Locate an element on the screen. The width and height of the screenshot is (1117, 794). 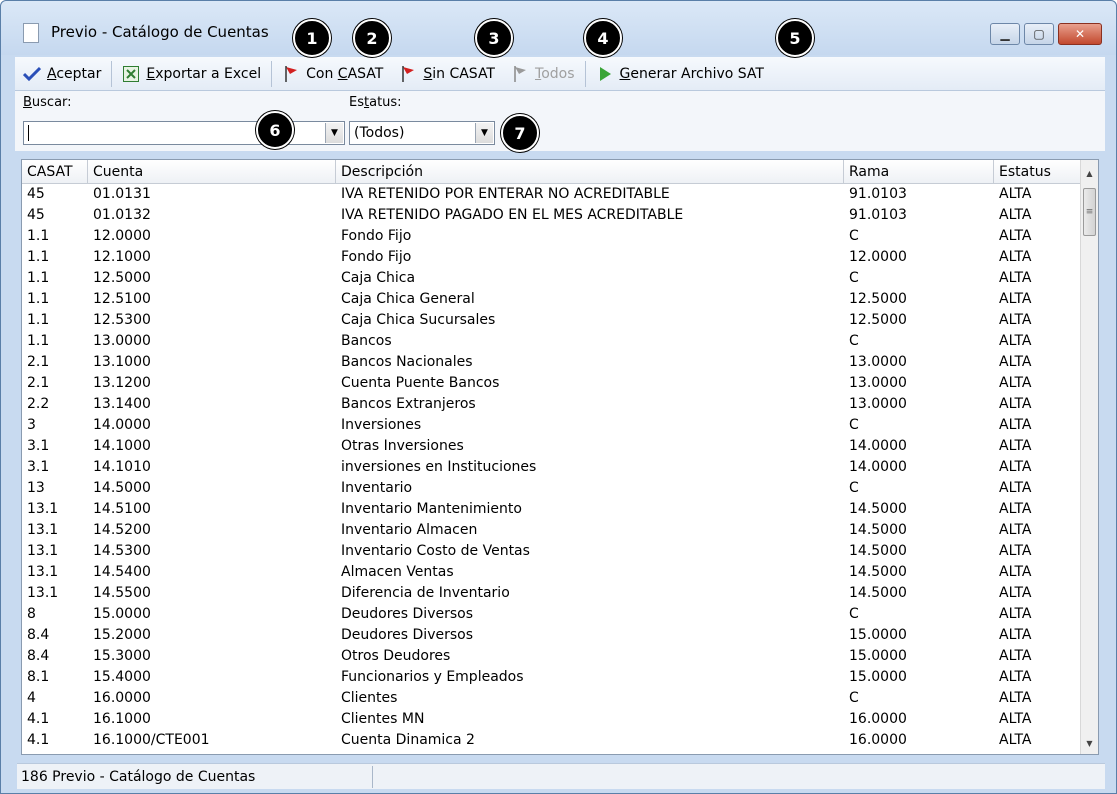
table-row: 3 14.0000 Inversiones C ALTA is located at coordinates (552, 425).